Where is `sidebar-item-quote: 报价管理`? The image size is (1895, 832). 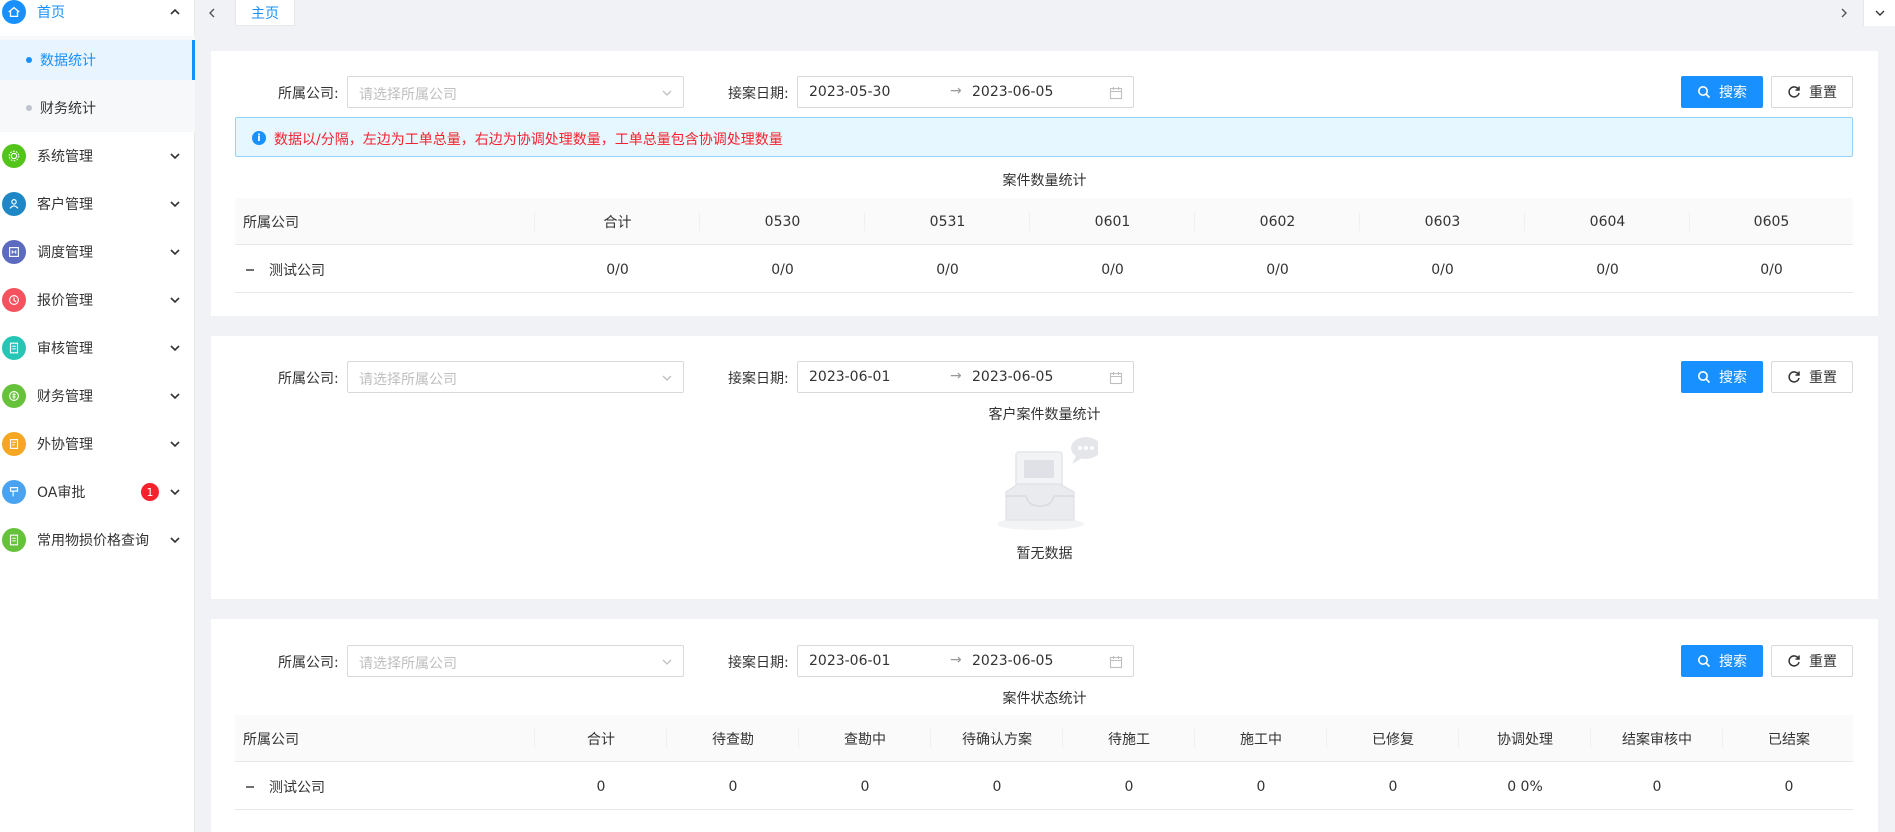 sidebar-item-quote: 报价管理 is located at coordinates (97, 300).